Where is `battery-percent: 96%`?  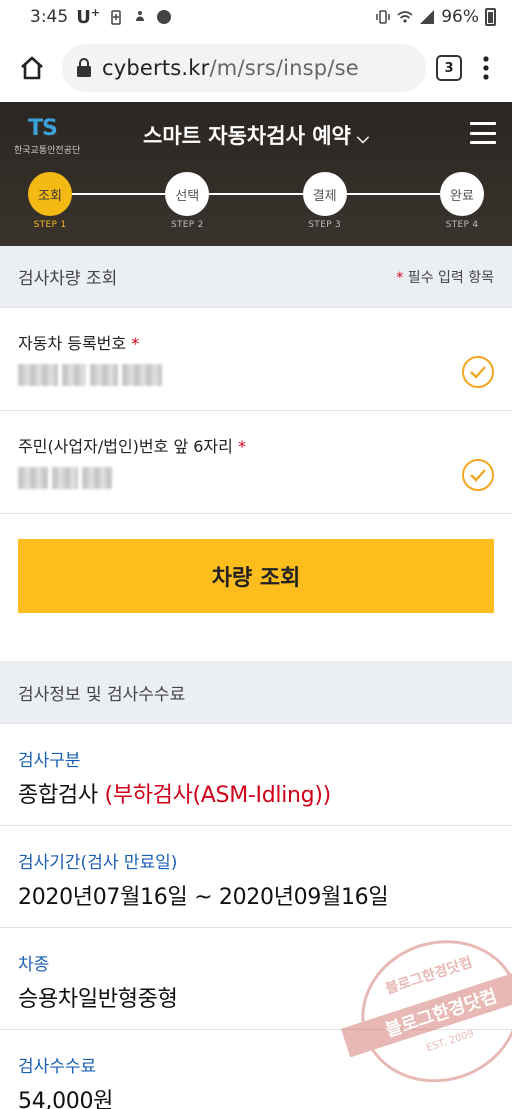 battery-percent: 96% is located at coordinates (460, 17).